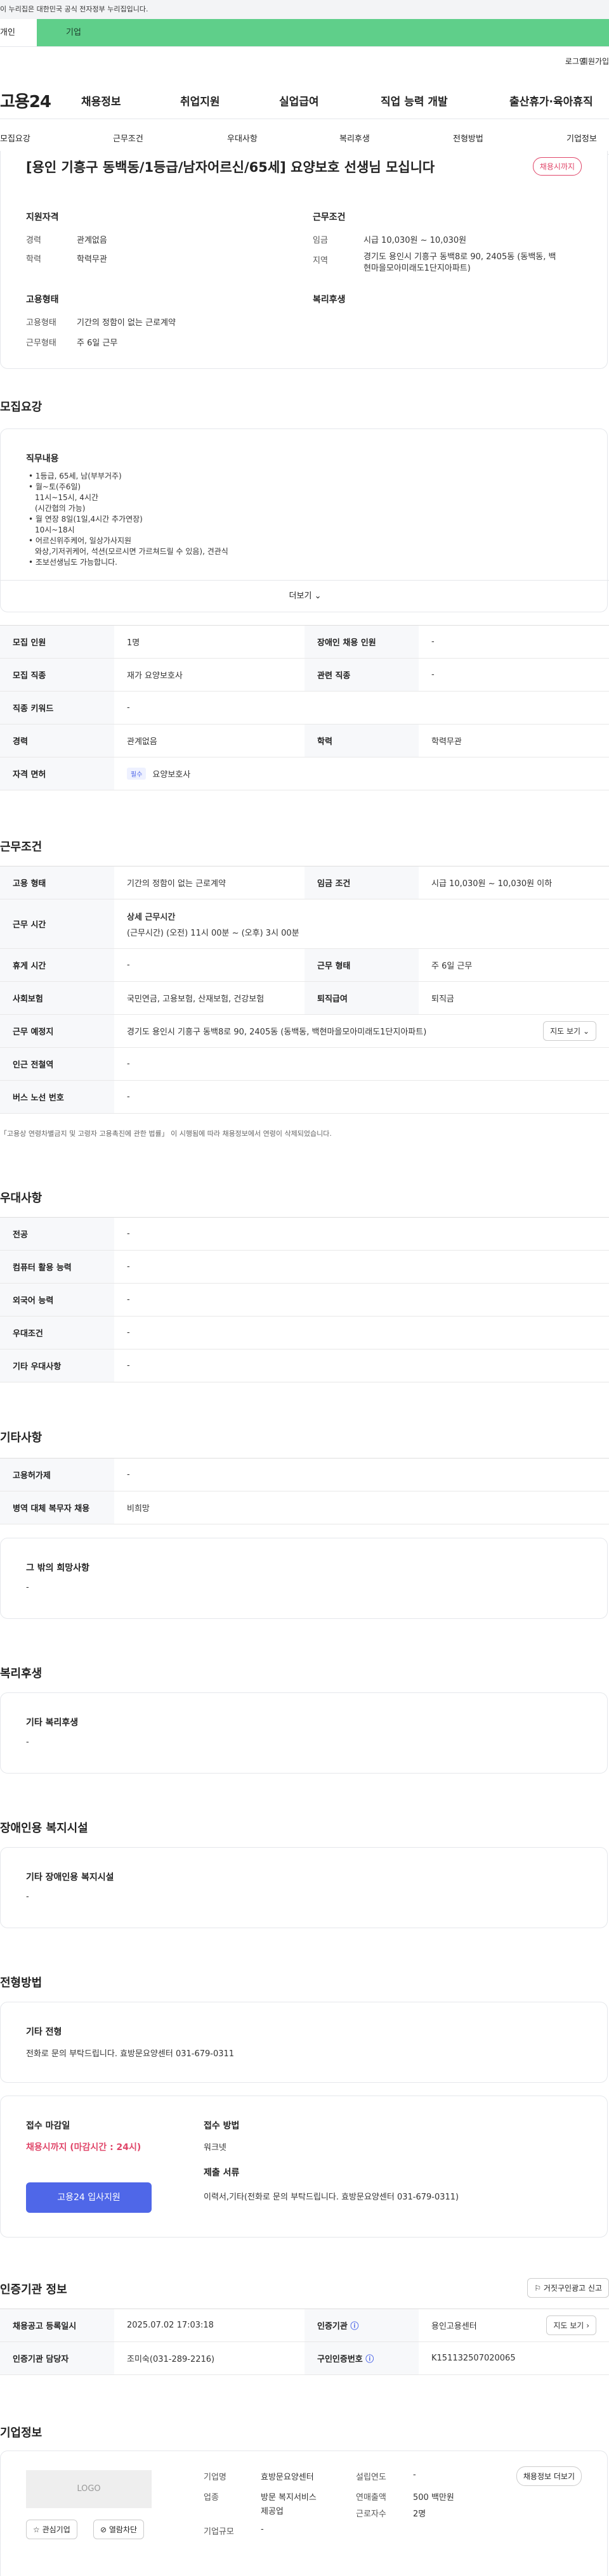  Describe the element at coordinates (442, 999) in the screenshot. I see `table-cell: 퇴직금` at that location.